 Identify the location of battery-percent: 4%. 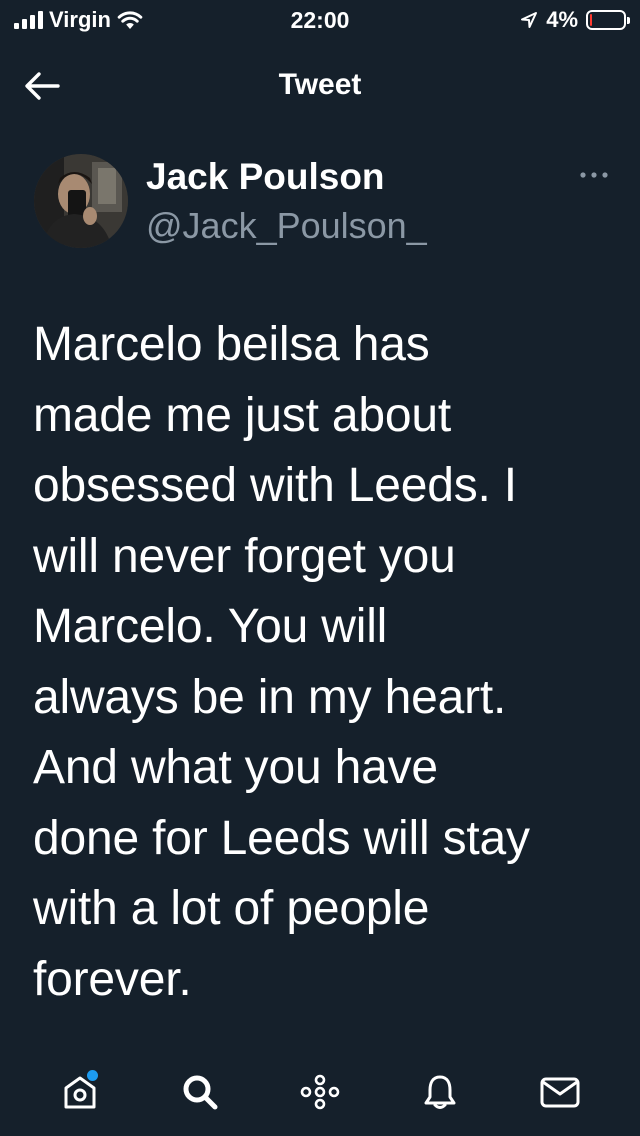
(562, 19).